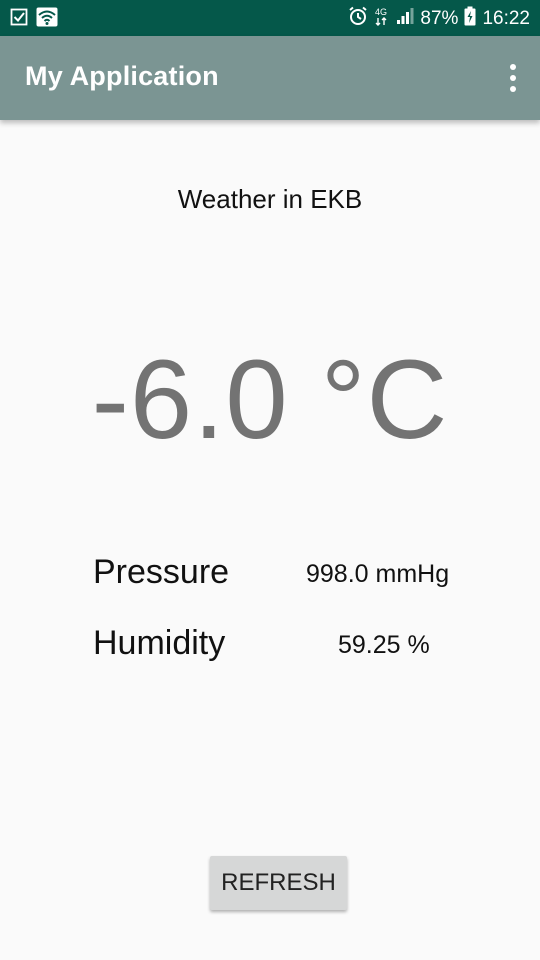 Image resolution: width=540 pixels, height=960 pixels. What do you see at coordinates (270, 18) in the screenshot?
I see `status-bar: 4G 87% 16:22` at bounding box center [270, 18].